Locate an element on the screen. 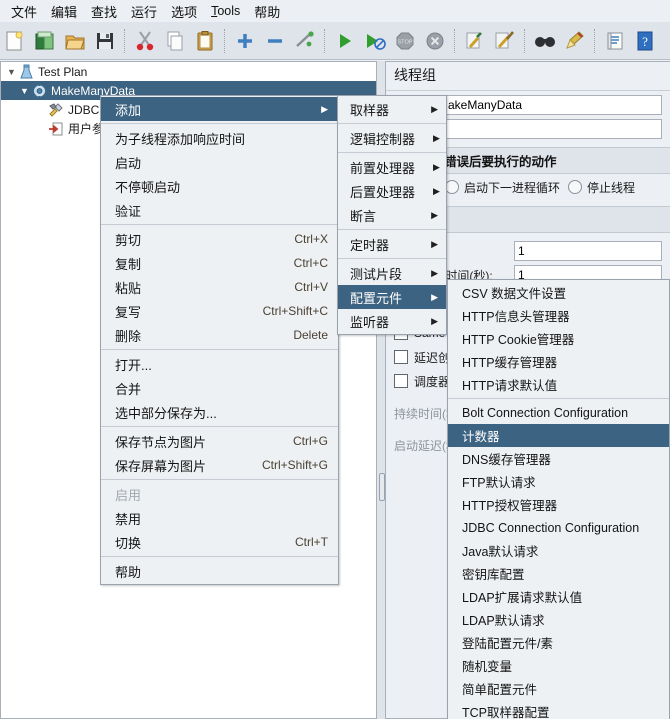  menu-item-merge: 合并 is located at coordinates (219, 388).